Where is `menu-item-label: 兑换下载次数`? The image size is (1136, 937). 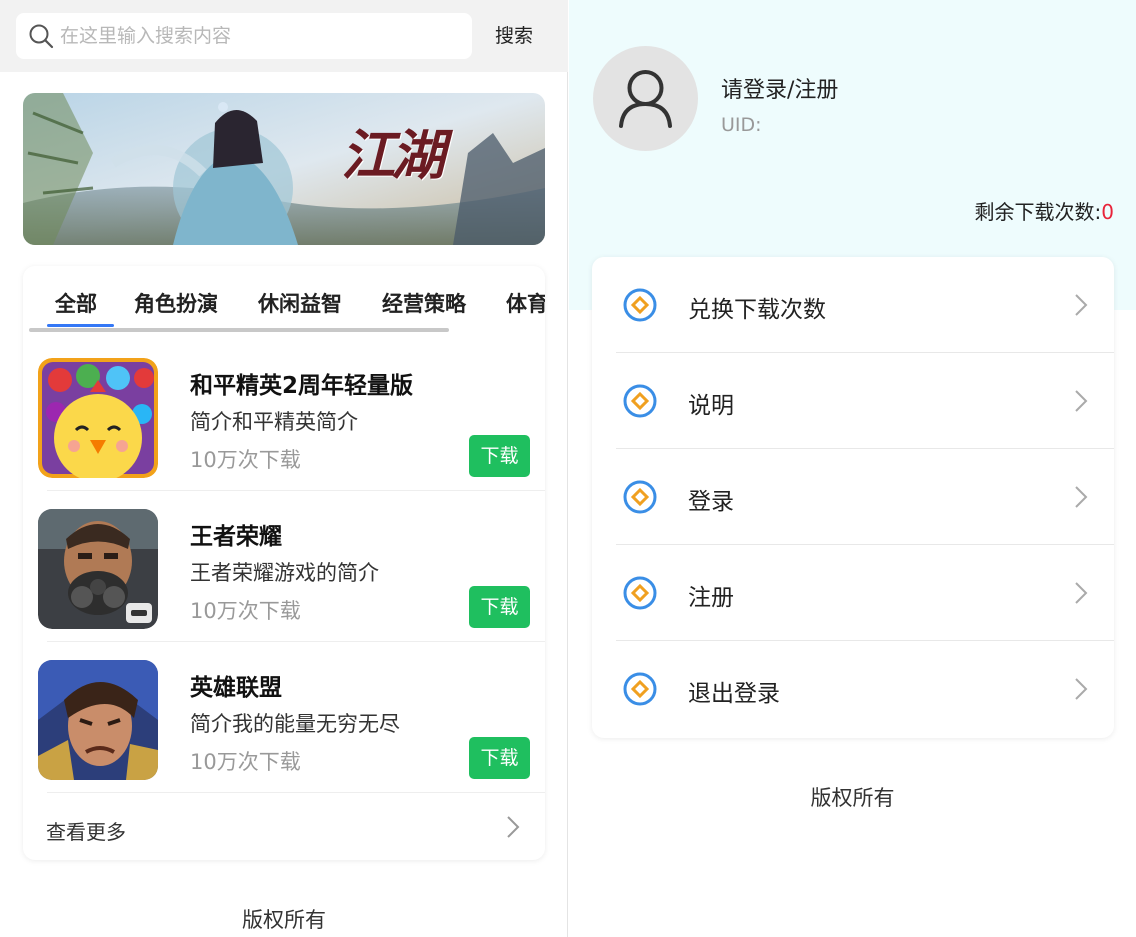
menu-item-label: 兑换下载次数 is located at coordinates (757, 310).